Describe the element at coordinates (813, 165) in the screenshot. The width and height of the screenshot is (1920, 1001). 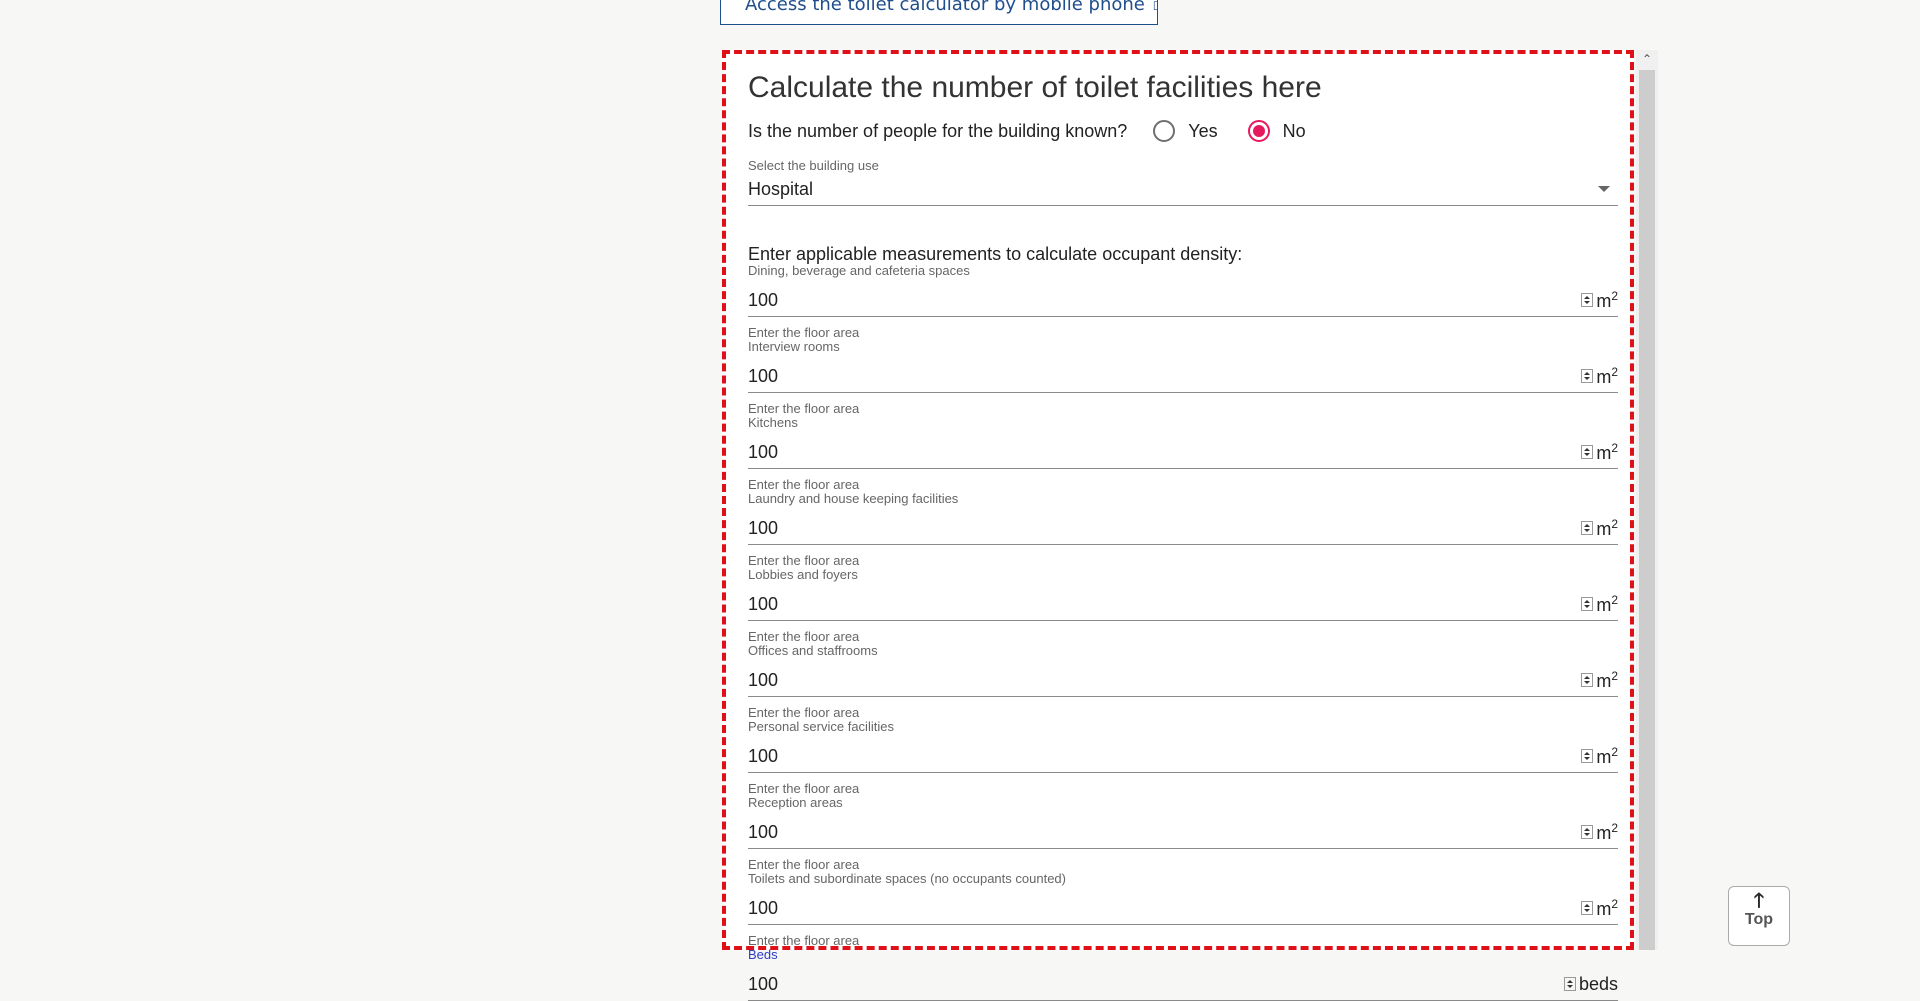
I see `building-use-label: Select the building use` at that location.